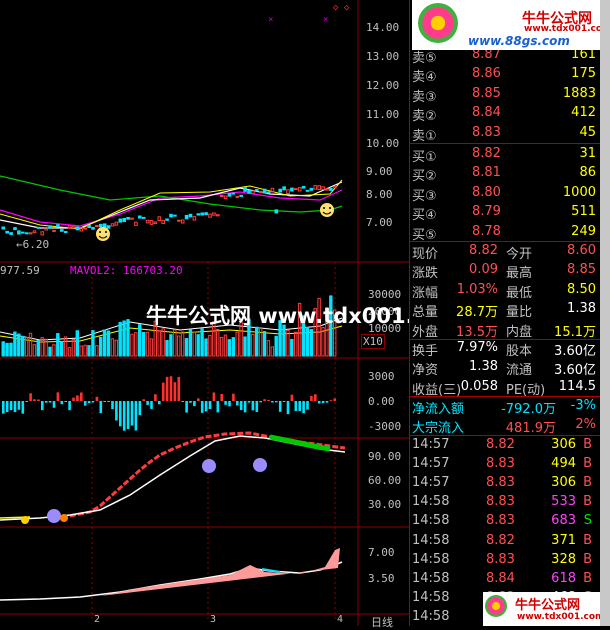 The image size is (610, 630). What do you see at coordinates (486, 212) in the screenshot?
I see `cell: 8.79` at bounding box center [486, 212].